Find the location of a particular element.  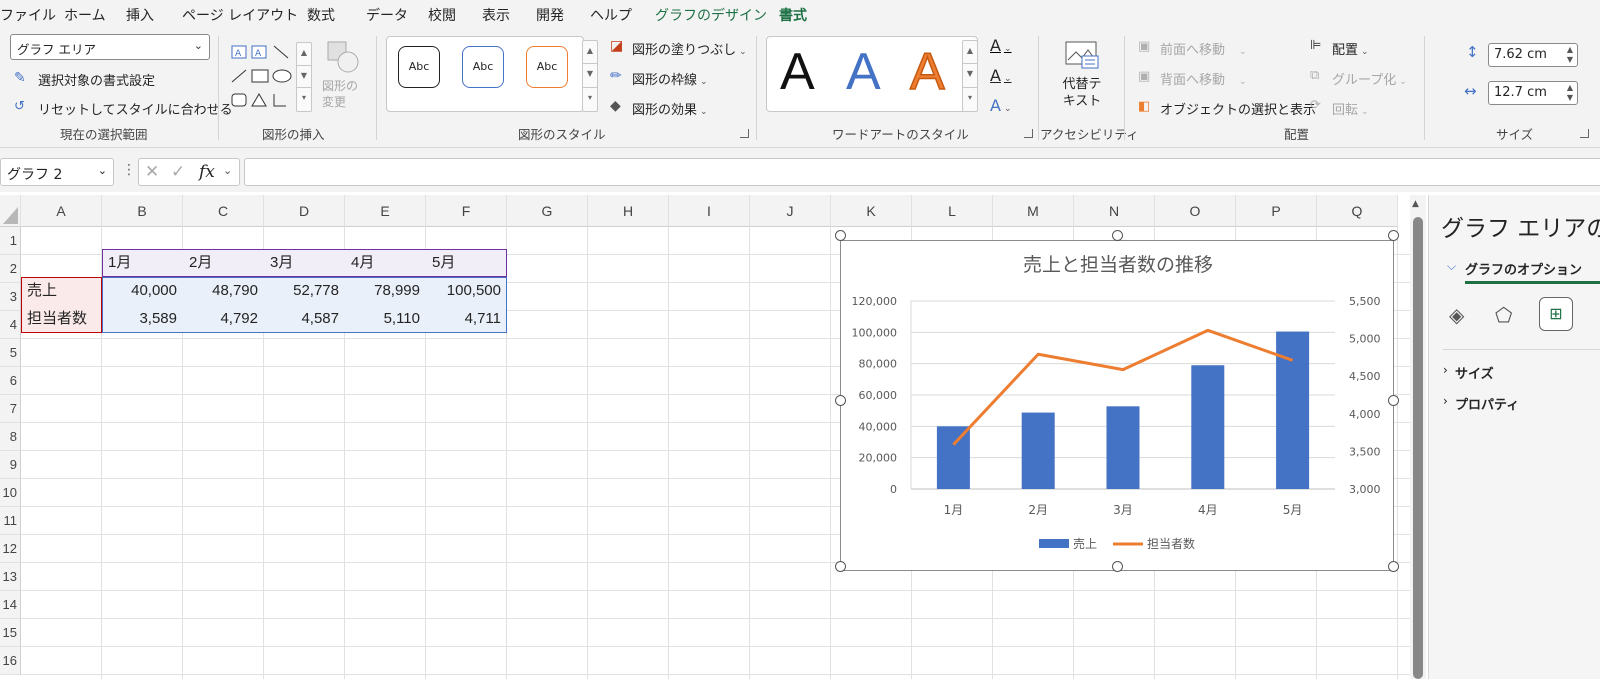

value-cell: 48,790 is located at coordinates (223, 291).